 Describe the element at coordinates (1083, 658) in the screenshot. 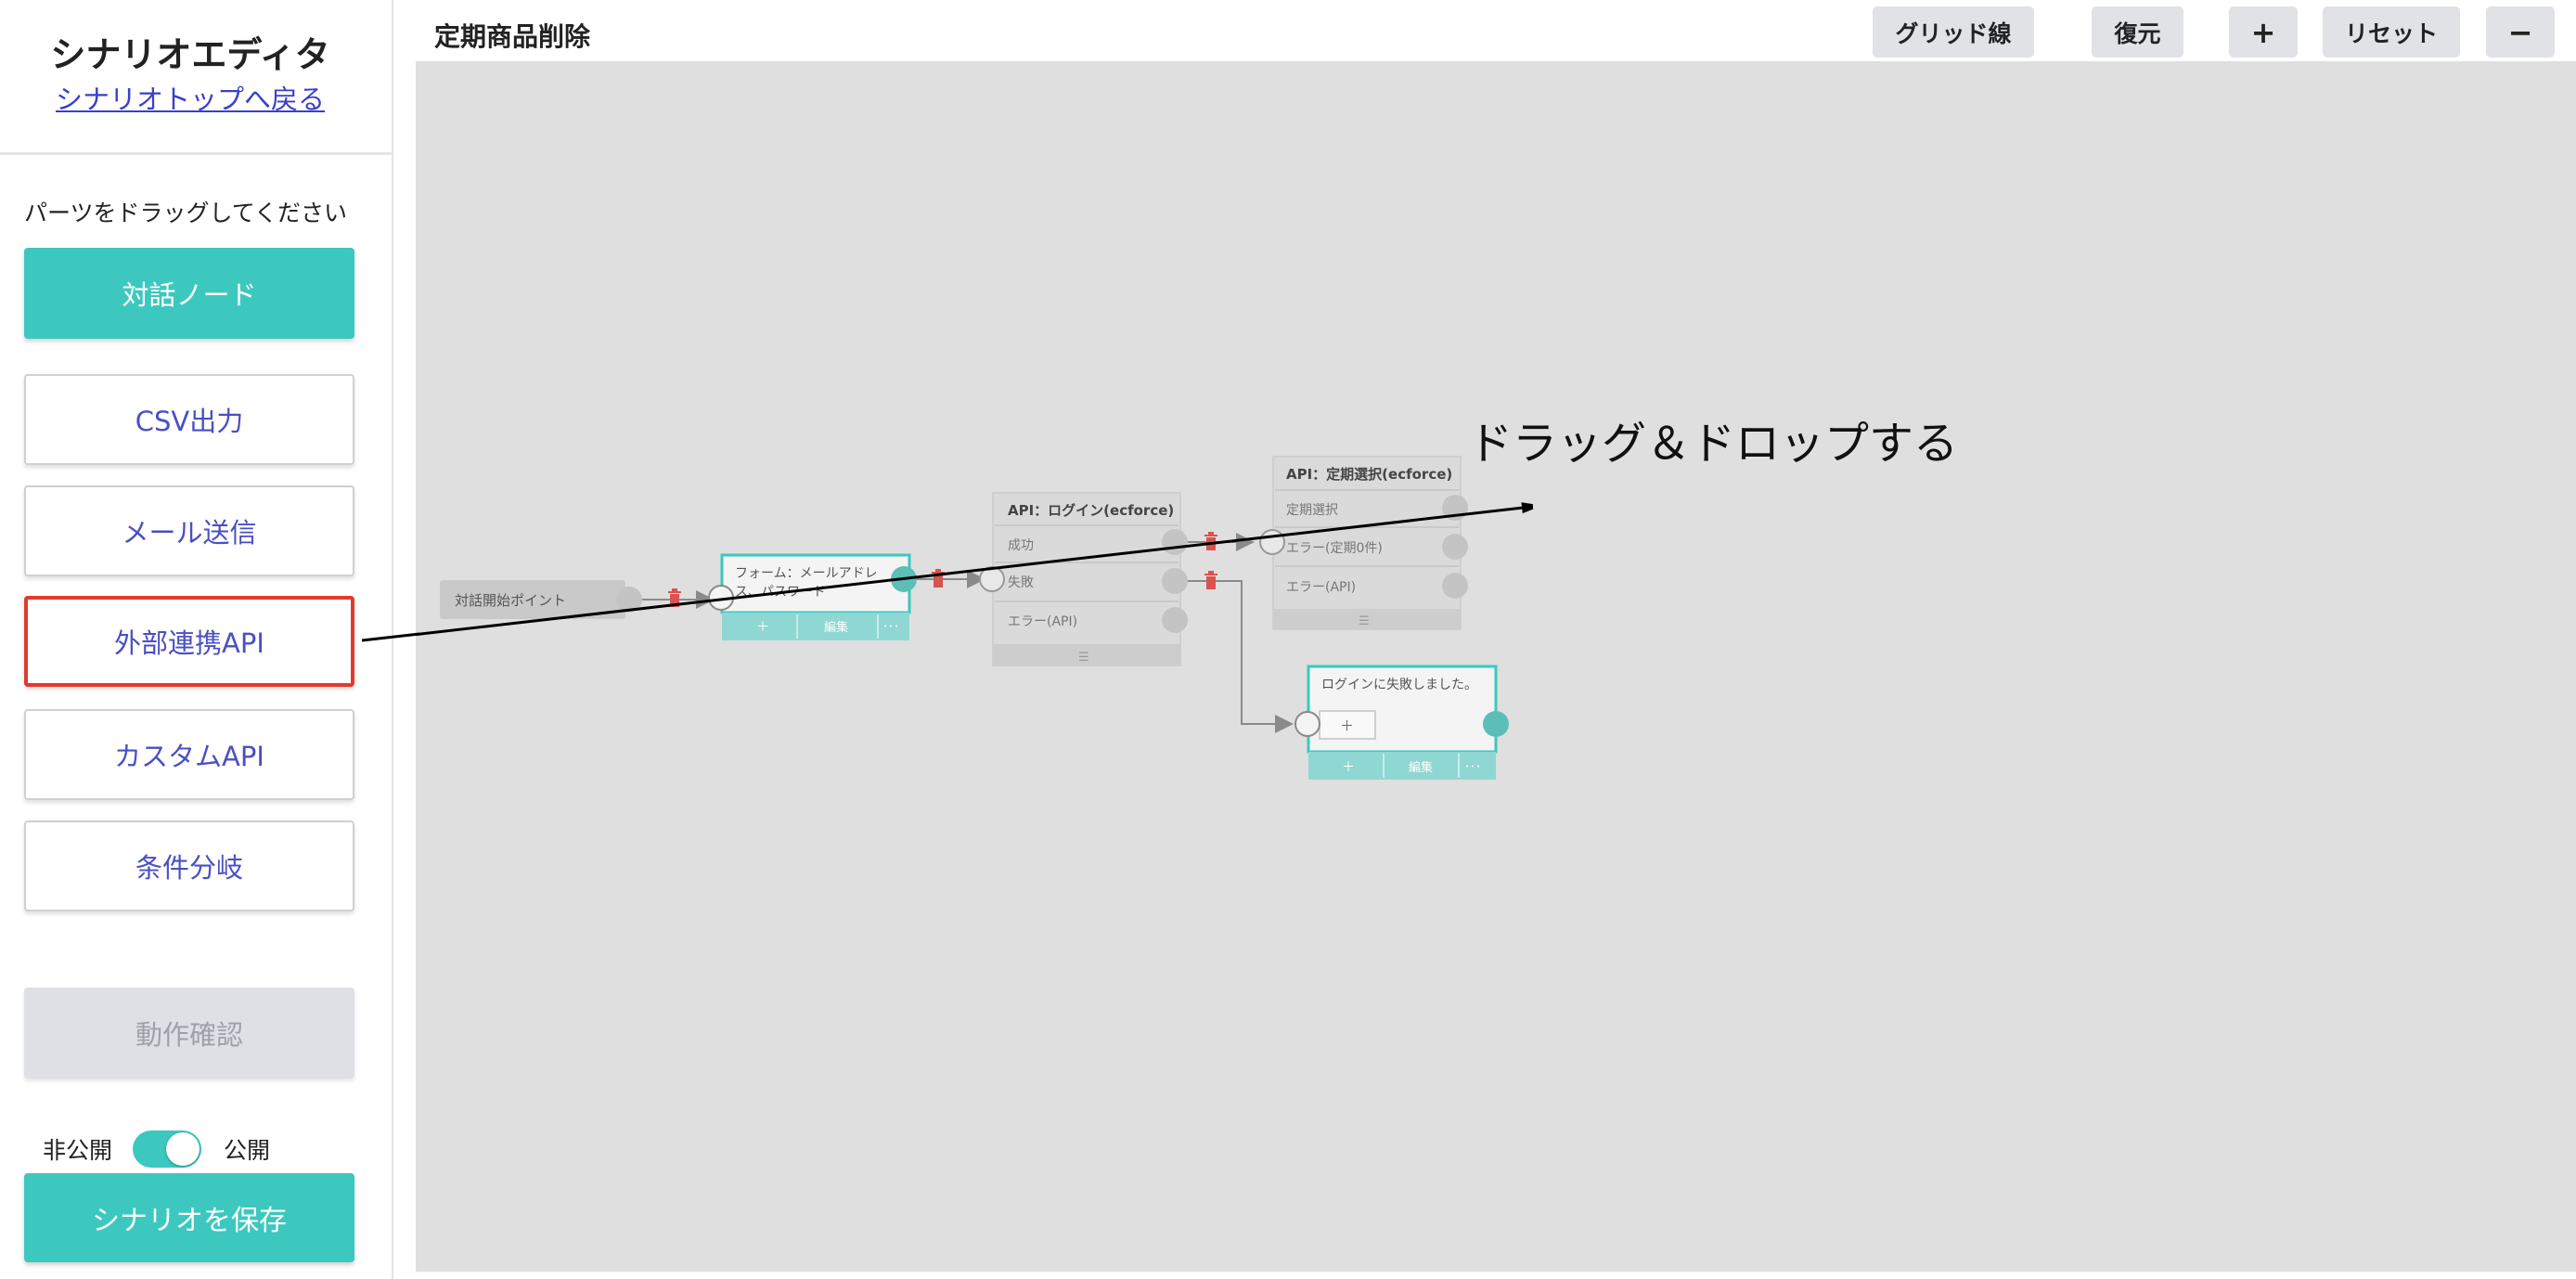

I see `api-login-footer-handle: ☰` at that location.